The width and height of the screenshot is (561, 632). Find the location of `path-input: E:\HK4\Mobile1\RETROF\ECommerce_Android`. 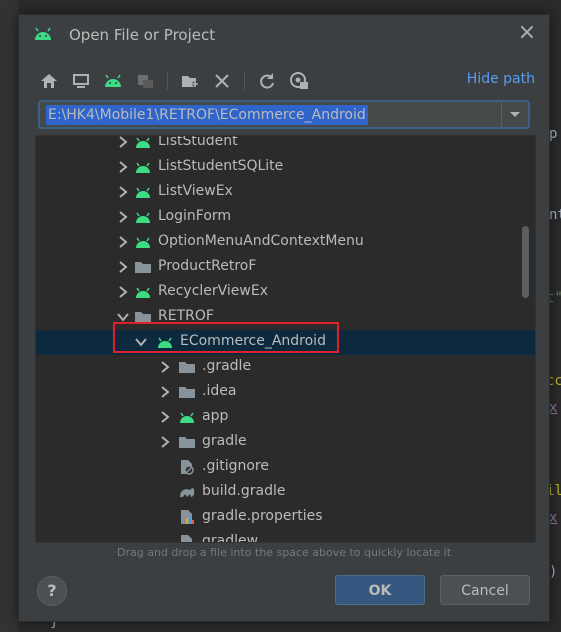

path-input: E:\HK4\Mobile1\RETROF\ECommerce_Android is located at coordinates (207, 115).